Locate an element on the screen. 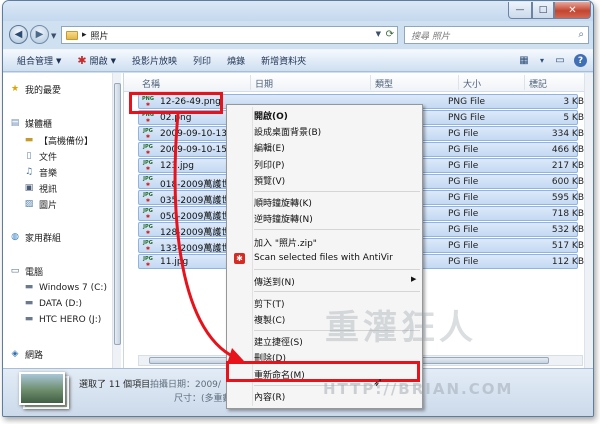 The height and width of the screenshot is (424, 600). forward-button: ▶ is located at coordinates (39, 34).